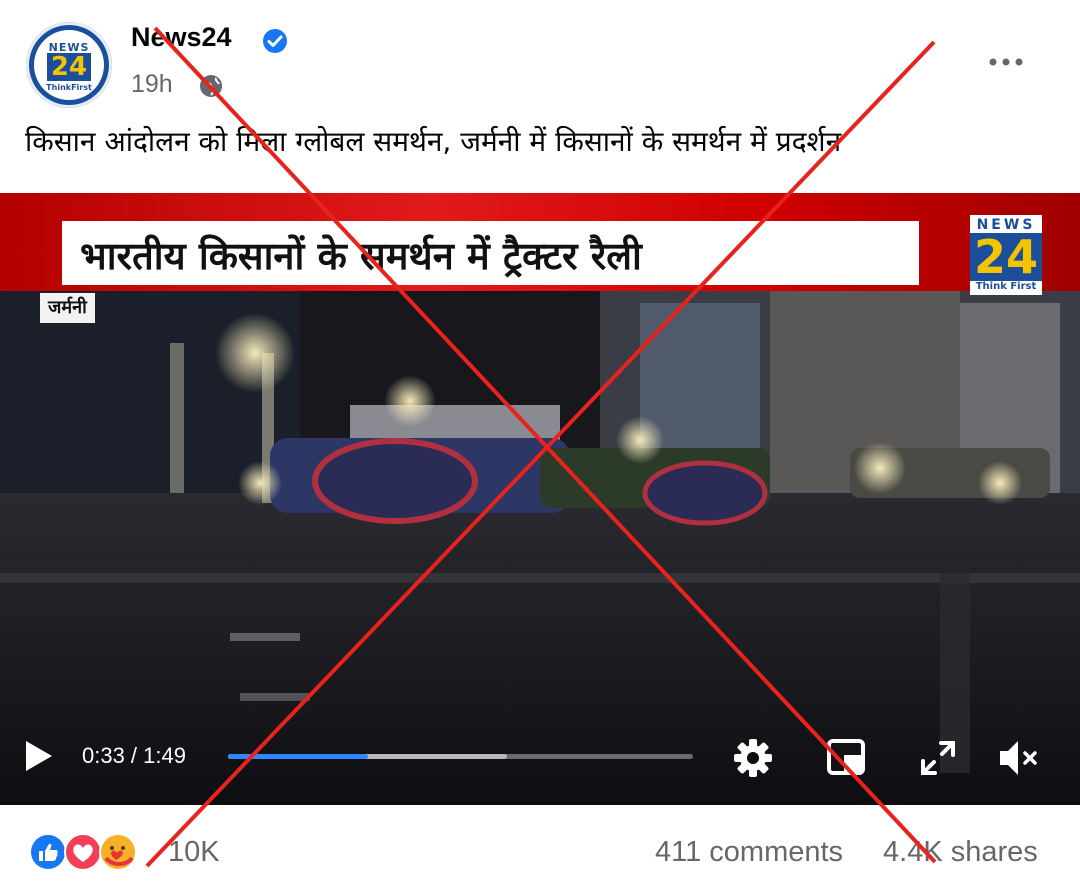  I want to click on location-tag: जर्मनी, so click(67, 308).